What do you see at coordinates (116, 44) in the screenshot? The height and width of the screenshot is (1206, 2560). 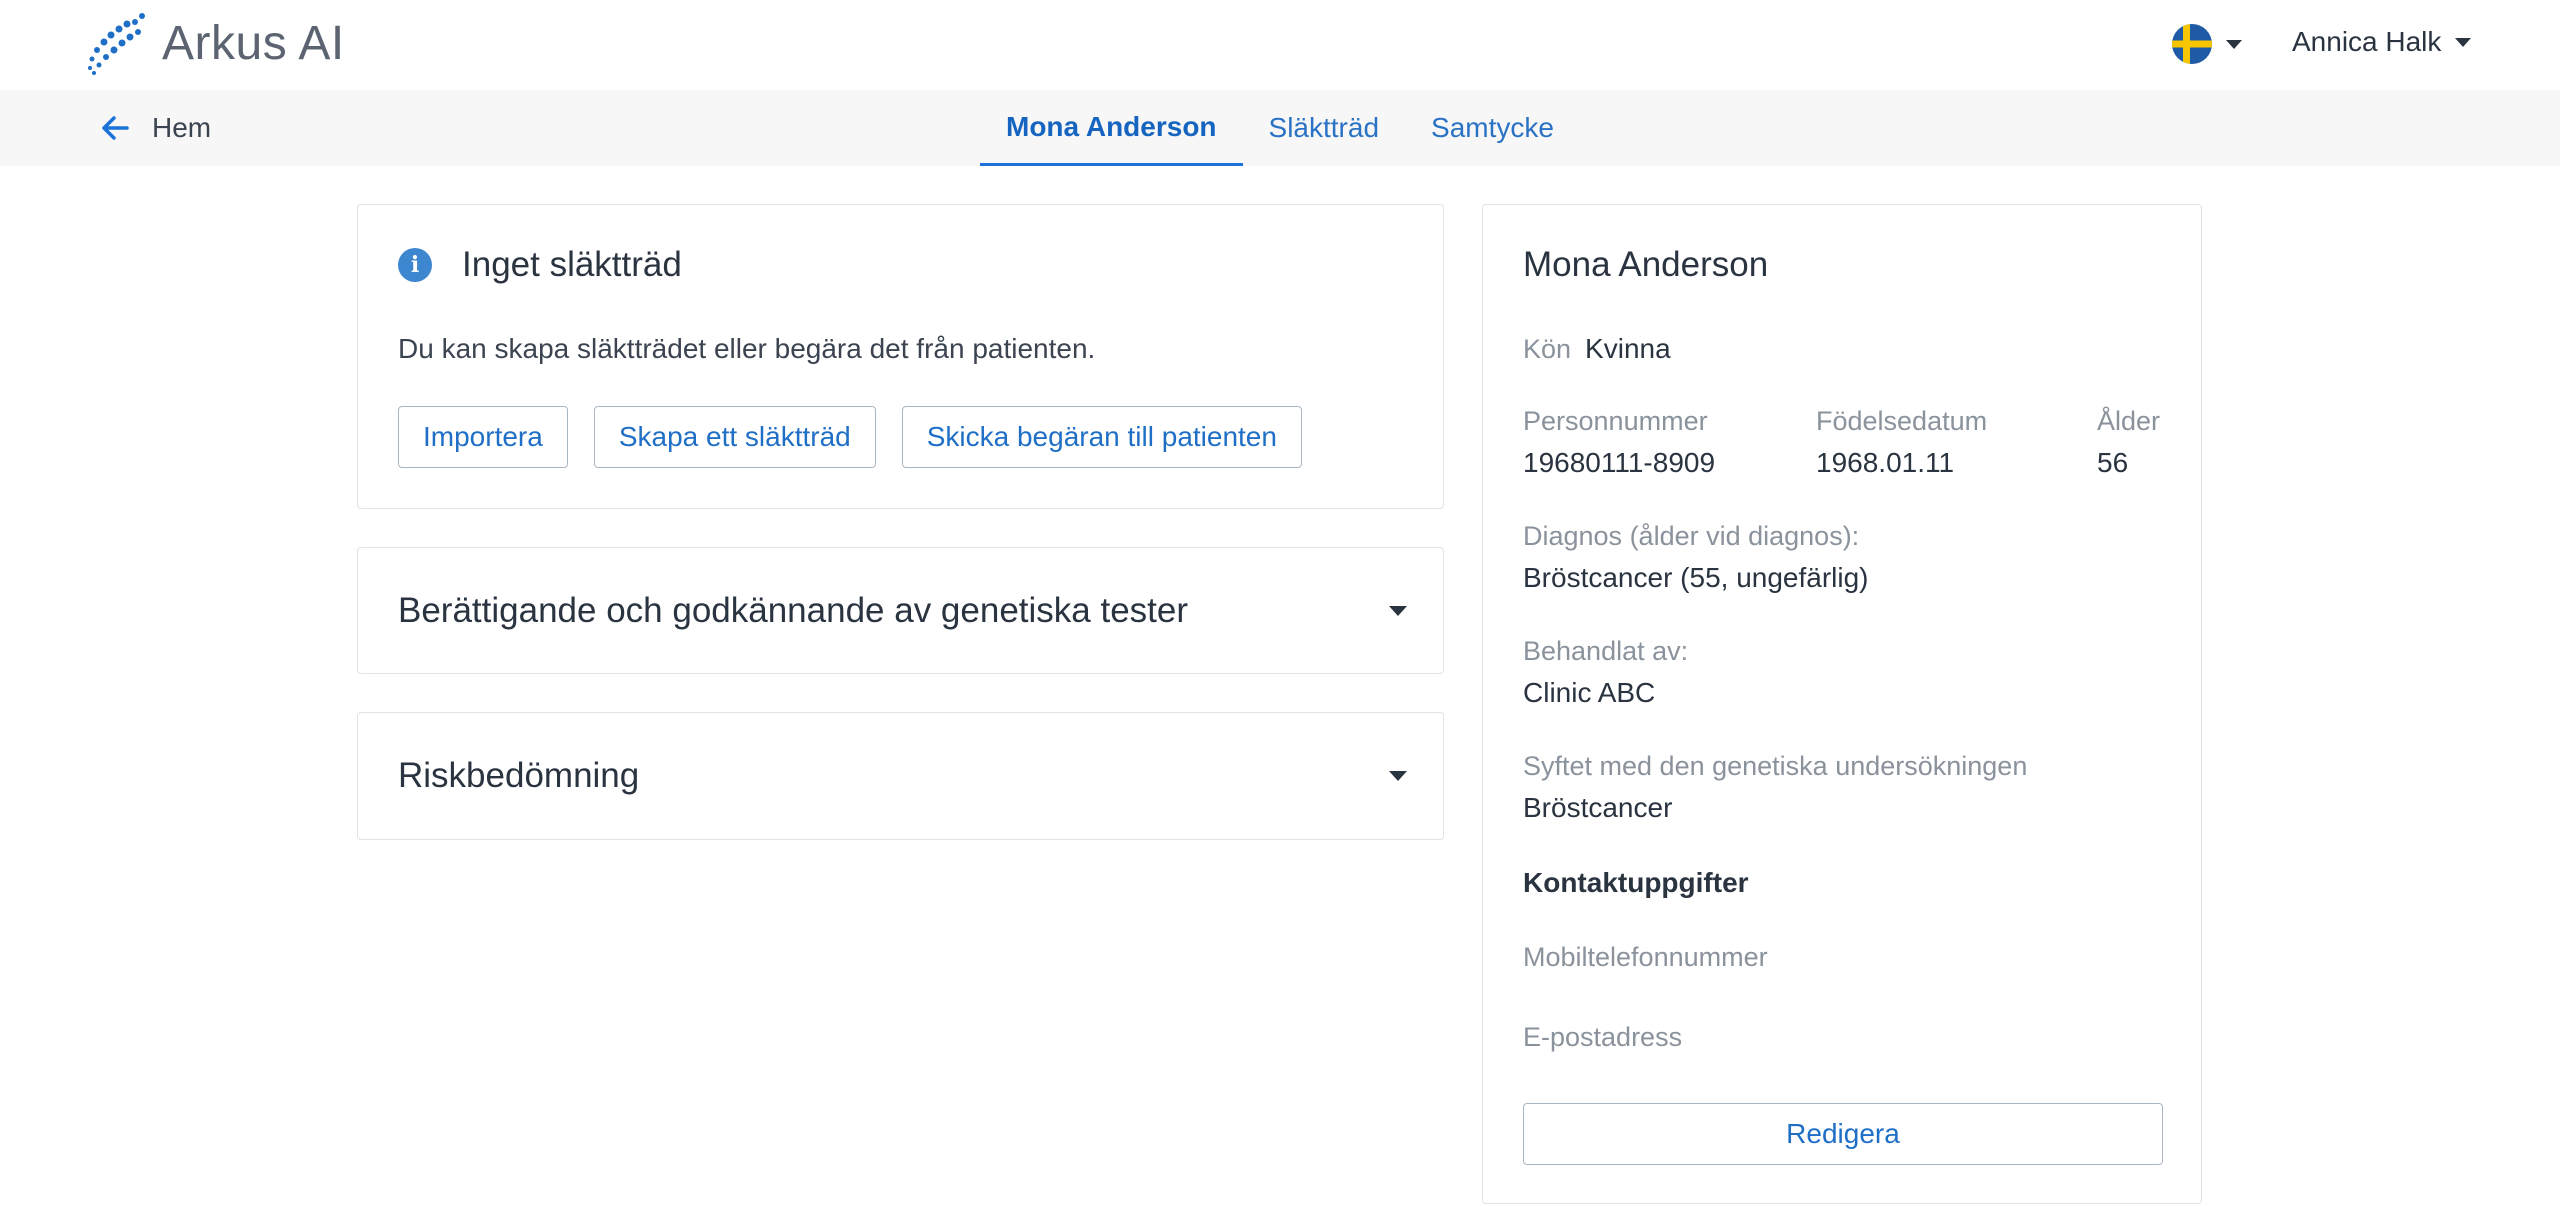 I see `arkus-logo-icon` at bounding box center [116, 44].